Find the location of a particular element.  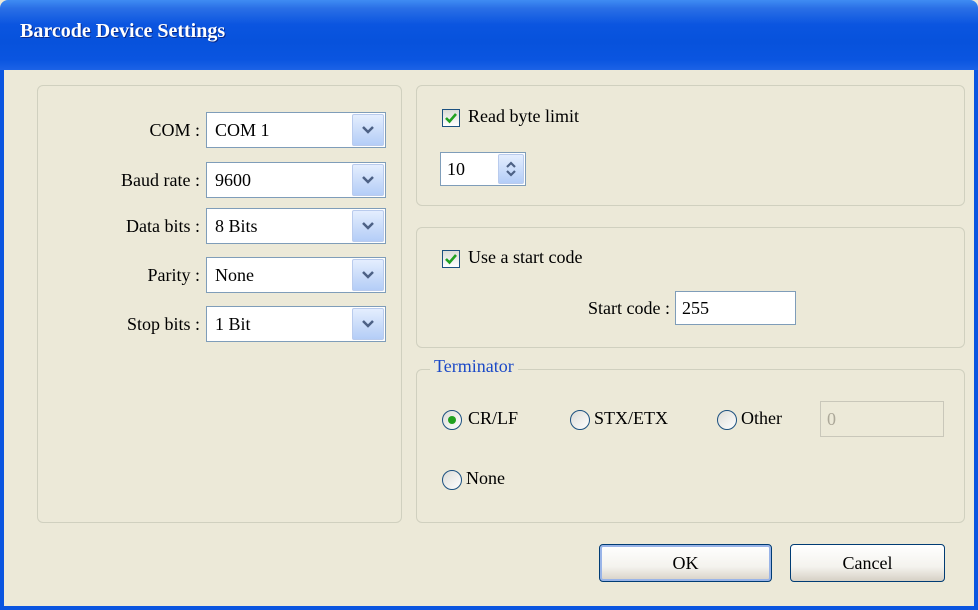

spin-buttons is located at coordinates (511, 169).